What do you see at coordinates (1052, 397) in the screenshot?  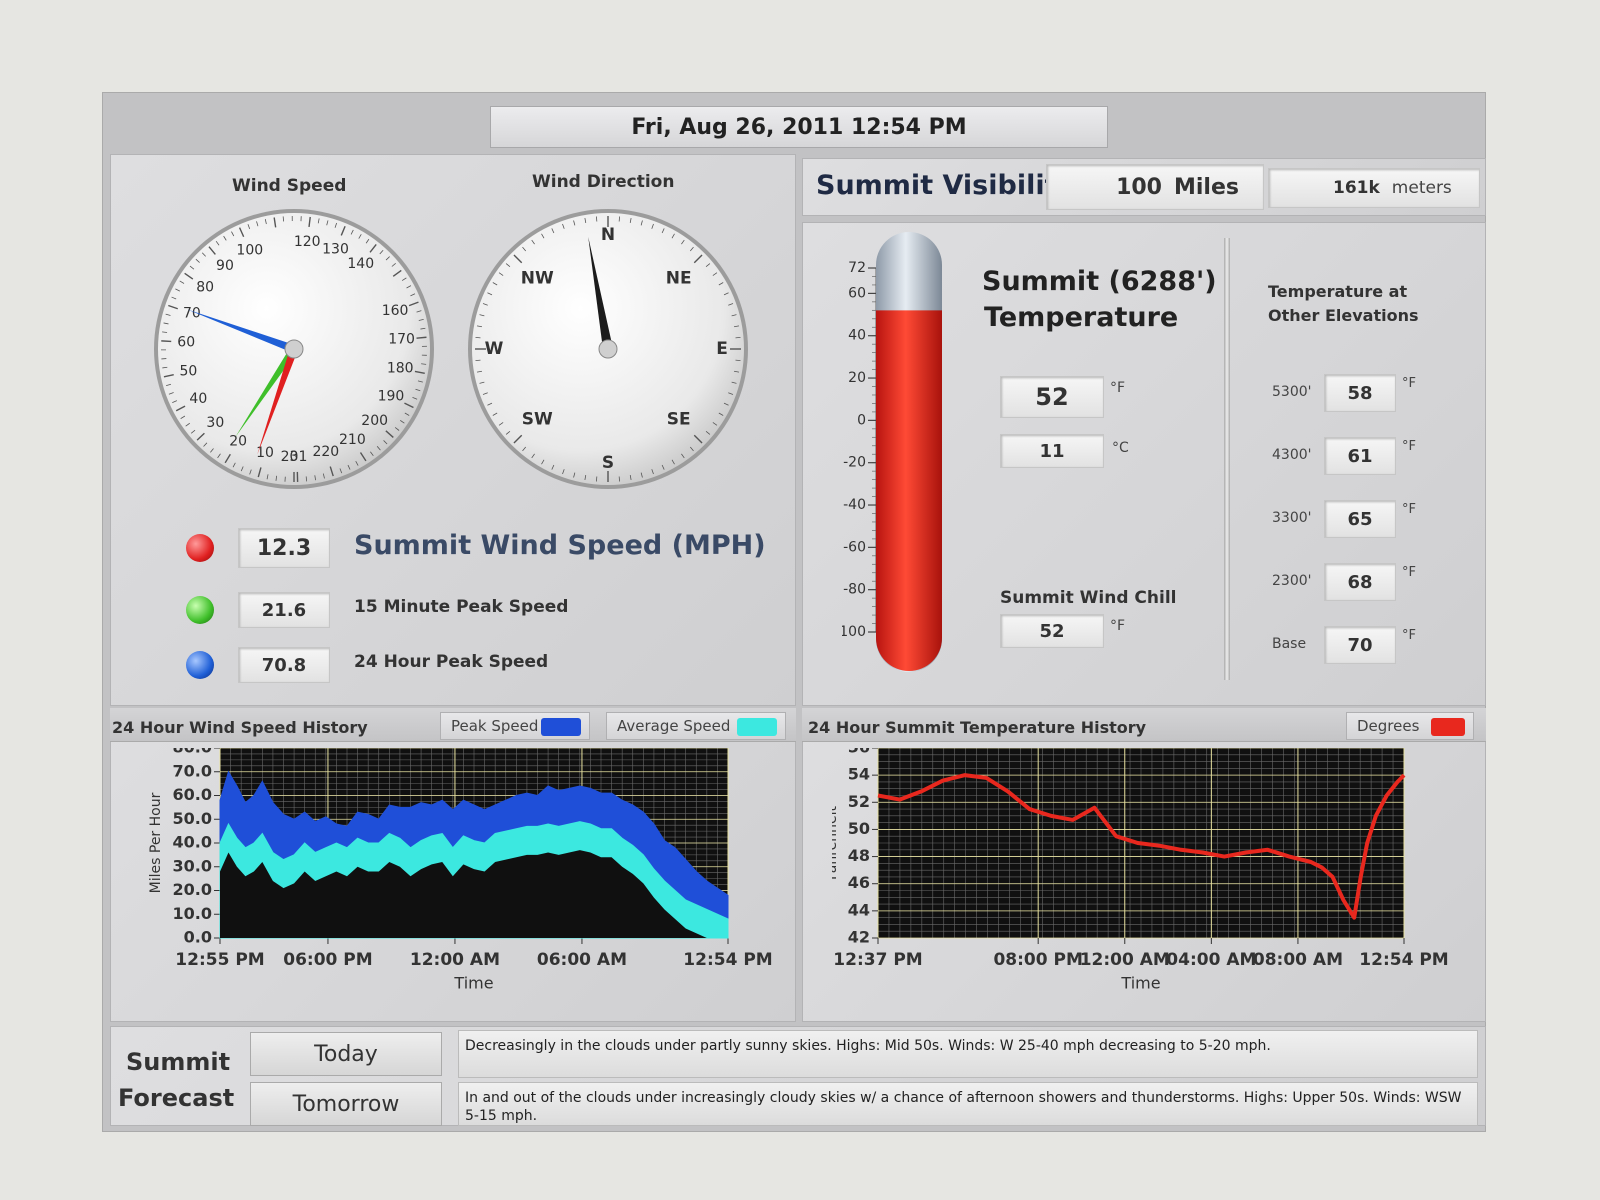 I see `temp-f-value: 52` at bounding box center [1052, 397].